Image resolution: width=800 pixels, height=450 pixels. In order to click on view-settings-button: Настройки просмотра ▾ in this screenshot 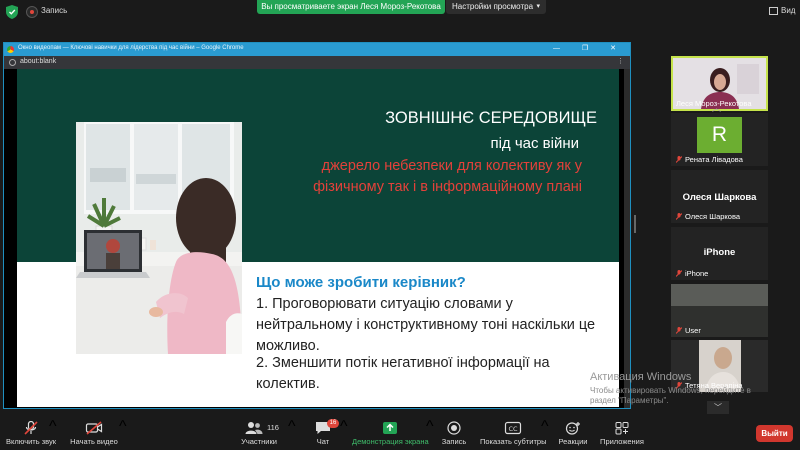, I will do `click(496, 7)`.